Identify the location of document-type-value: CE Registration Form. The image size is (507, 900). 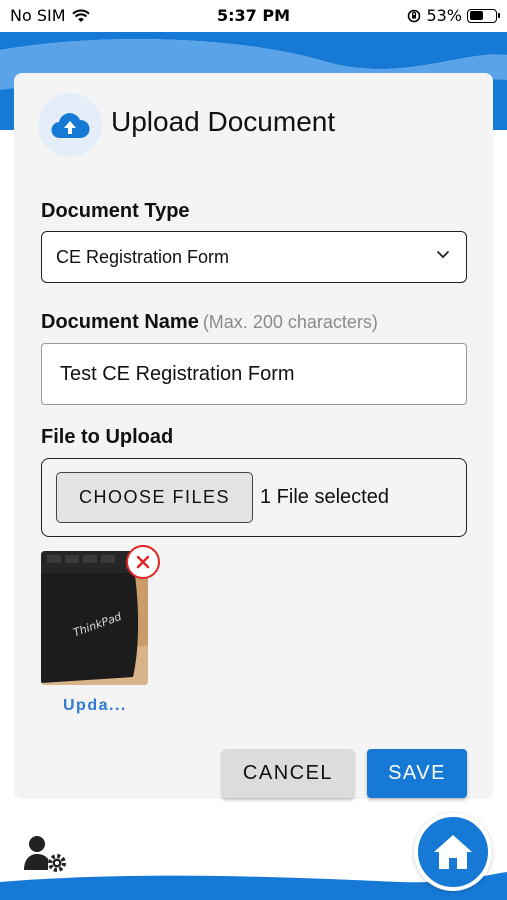
(143, 256).